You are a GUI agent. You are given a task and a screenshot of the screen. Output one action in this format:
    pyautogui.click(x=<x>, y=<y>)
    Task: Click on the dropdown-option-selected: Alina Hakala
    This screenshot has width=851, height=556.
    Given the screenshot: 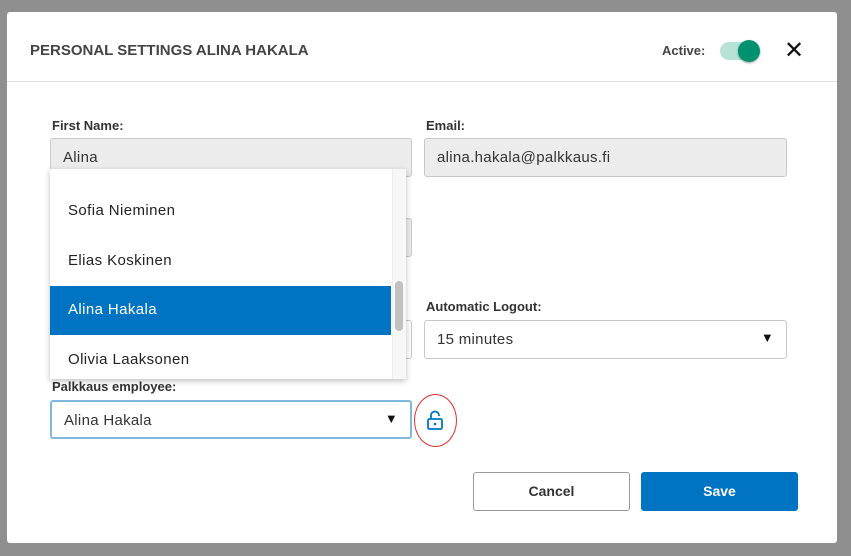 What is the action you would take?
    pyautogui.click(x=220, y=310)
    